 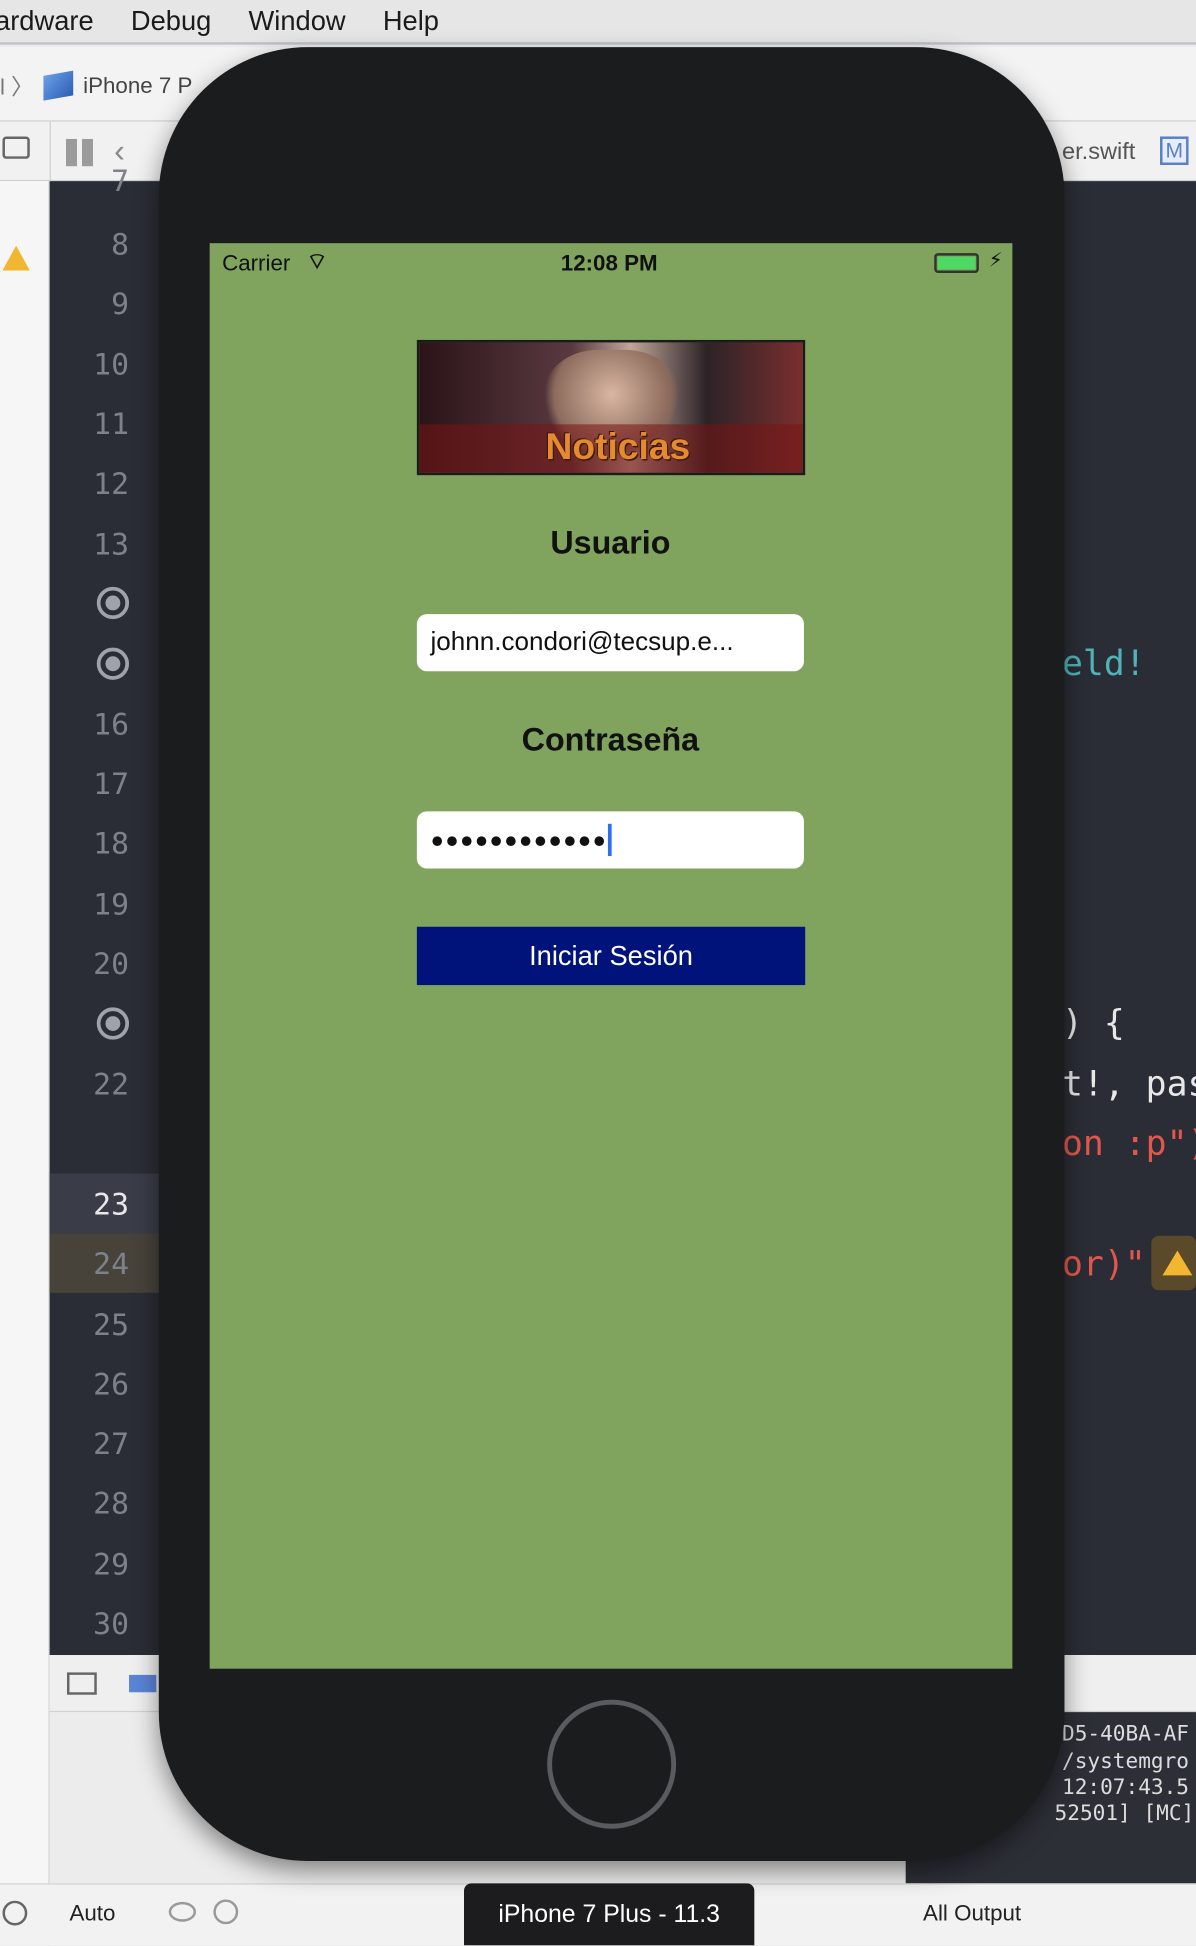 I want to click on line-number: 13, so click(x=111, y=545).